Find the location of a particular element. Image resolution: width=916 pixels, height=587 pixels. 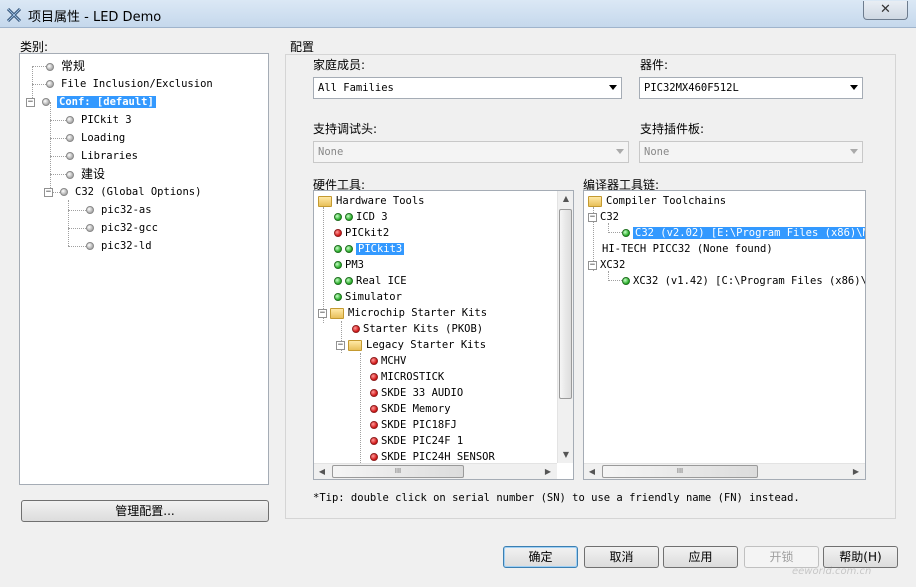

device-value: PIC32MX460F512L is located at coordinates (691, 88).